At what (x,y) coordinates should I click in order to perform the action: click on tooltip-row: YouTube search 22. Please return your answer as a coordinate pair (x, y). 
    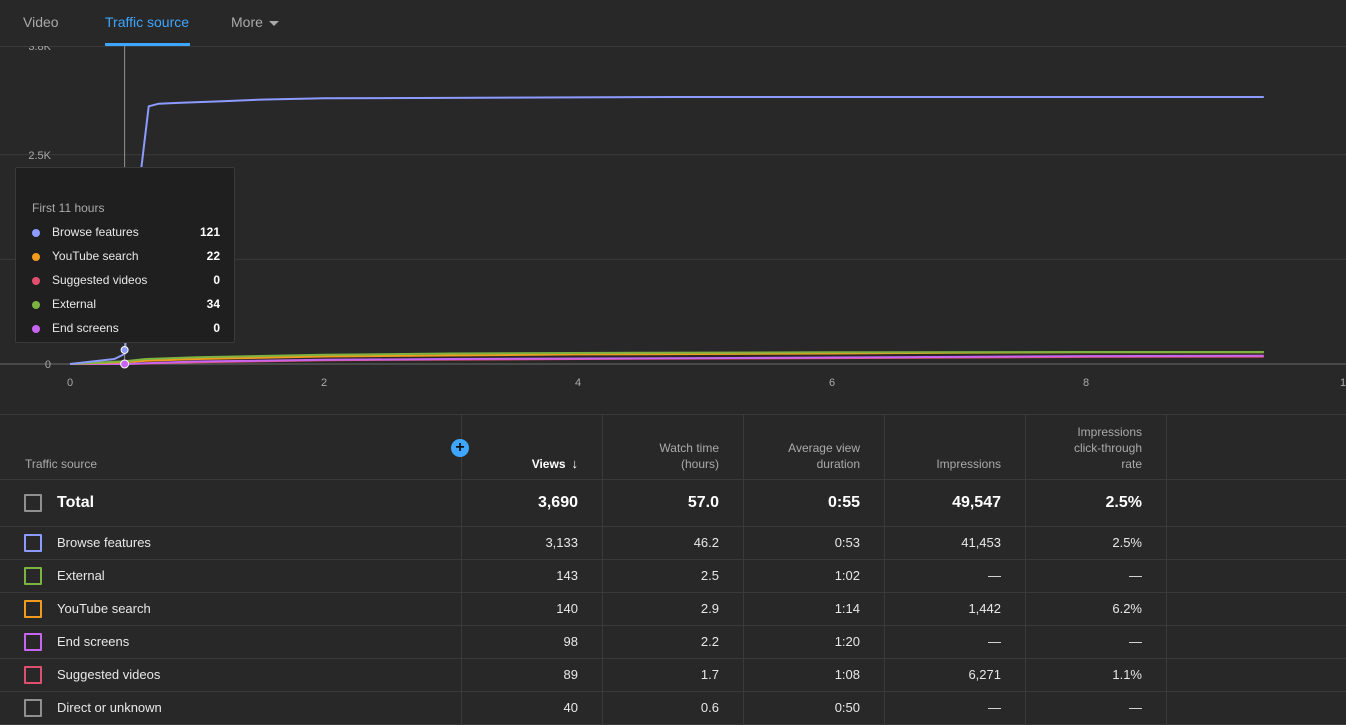
    Looking at the image, I should click on (126, 257).